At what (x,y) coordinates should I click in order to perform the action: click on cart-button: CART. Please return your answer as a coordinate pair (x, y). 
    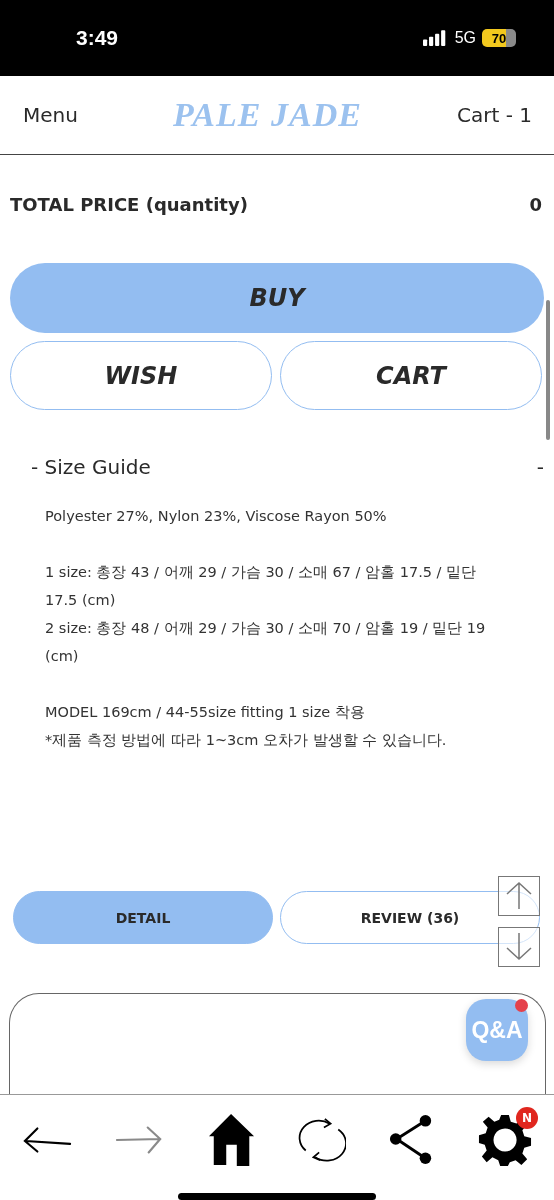
    Looking at the image, I should click on (411, 375).